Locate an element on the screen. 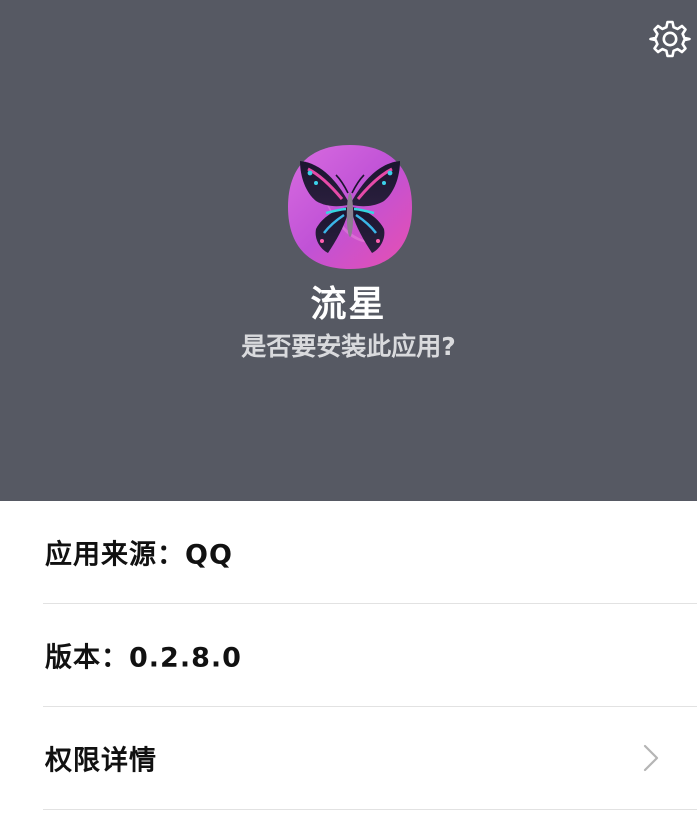 The width and height of the screenshot is (697, 819). gear-icon is located at coordinates (670, 39).